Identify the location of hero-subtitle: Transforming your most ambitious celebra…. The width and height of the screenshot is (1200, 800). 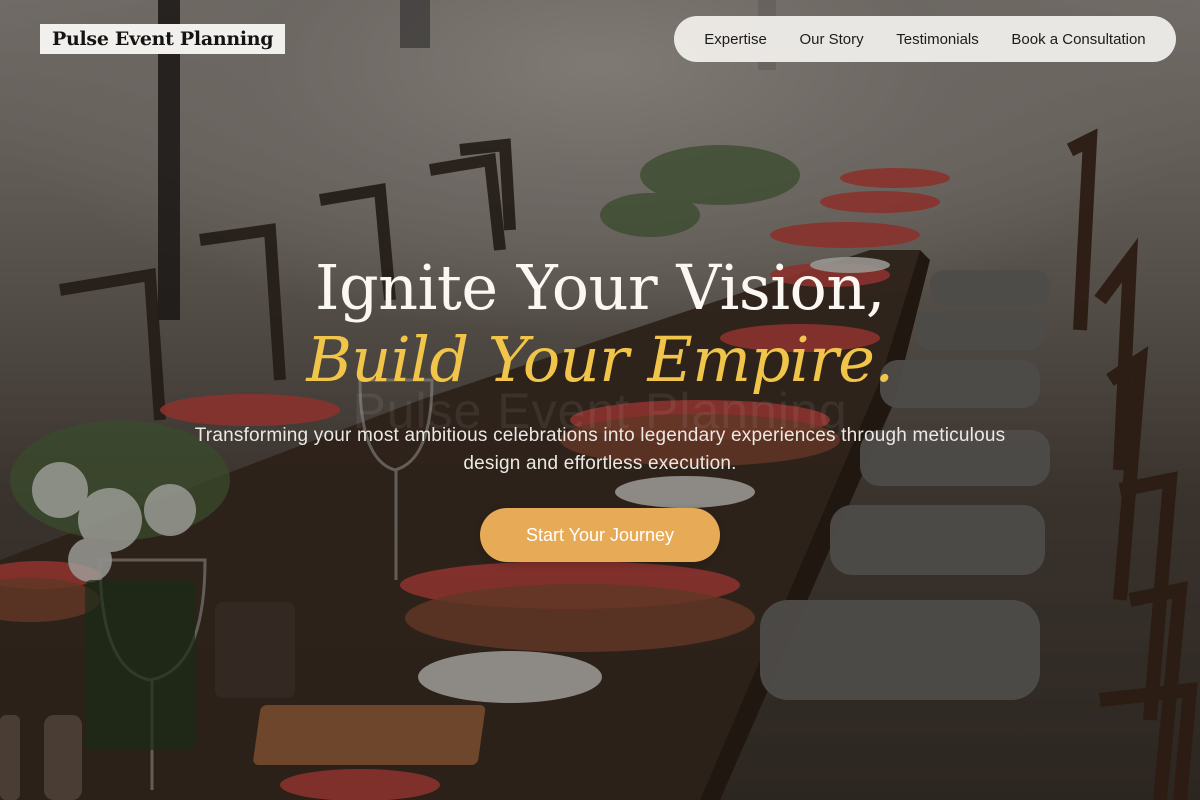
(600, 449).